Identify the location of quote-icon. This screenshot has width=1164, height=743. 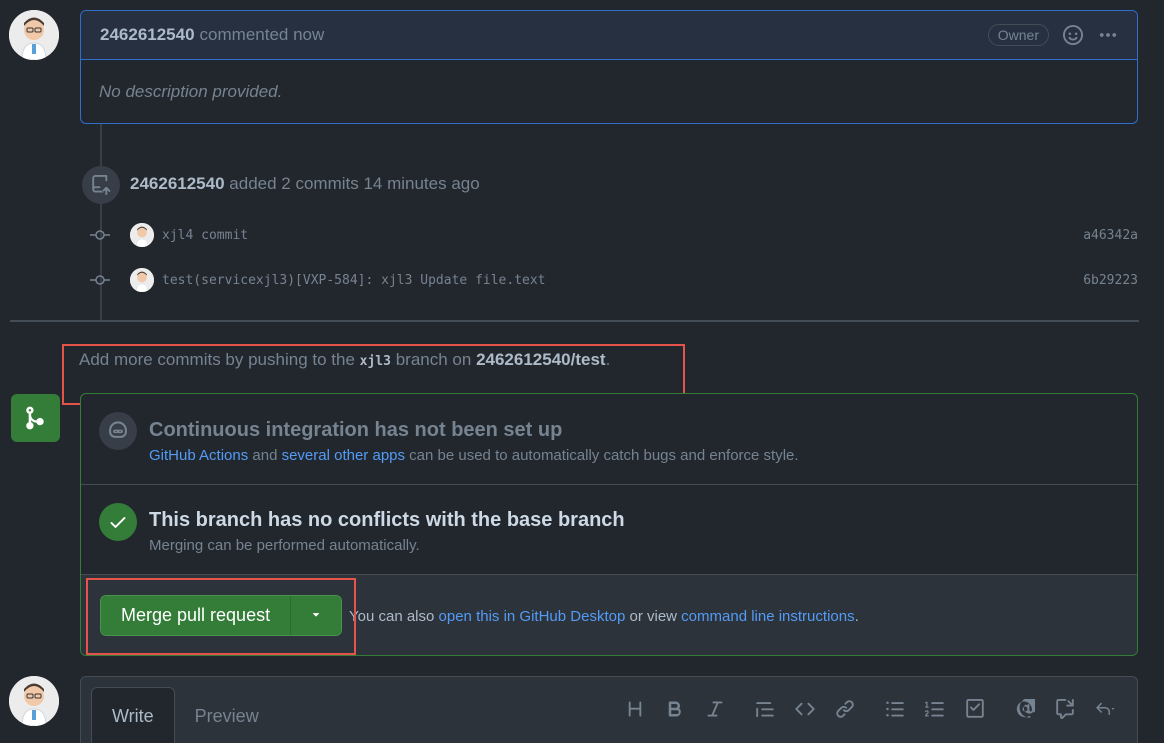
(765, 709).